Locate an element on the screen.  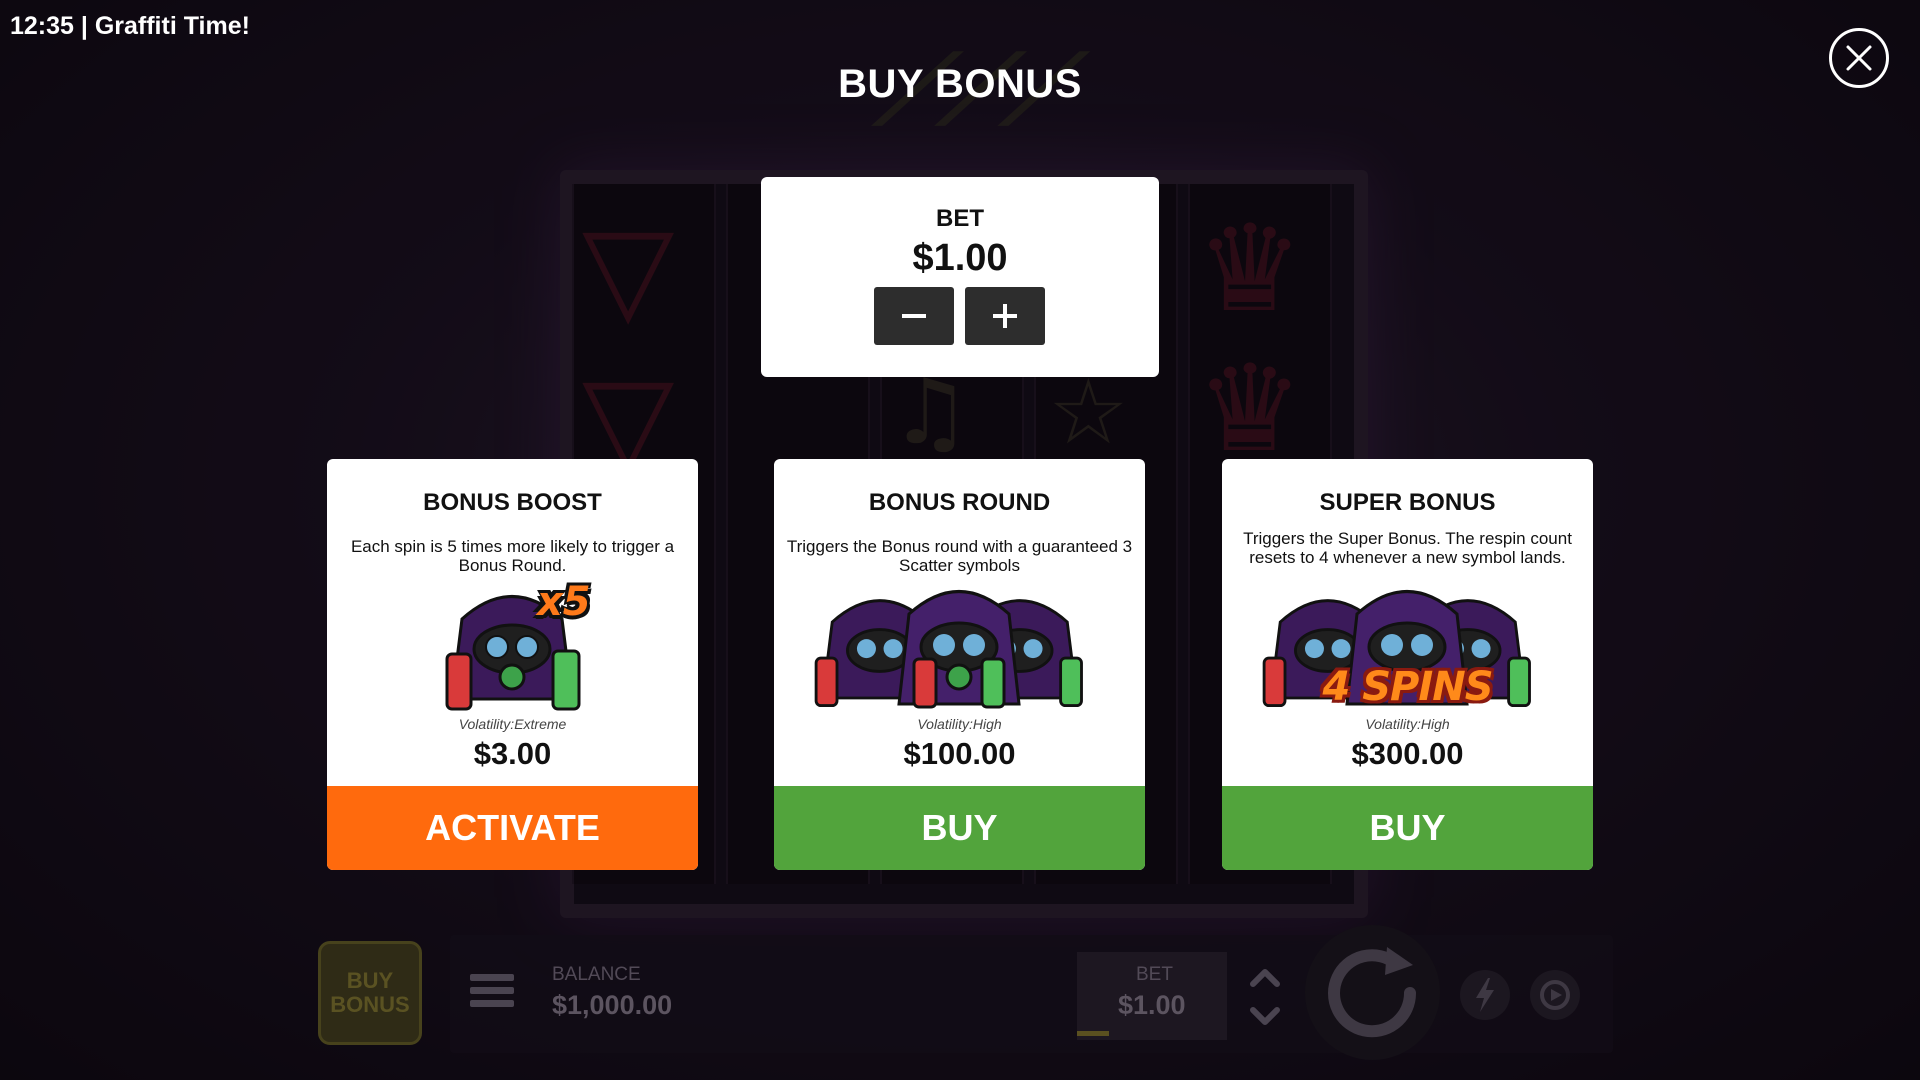
buy-bonus-round-button: BUY is located at coordinates (959, 828).